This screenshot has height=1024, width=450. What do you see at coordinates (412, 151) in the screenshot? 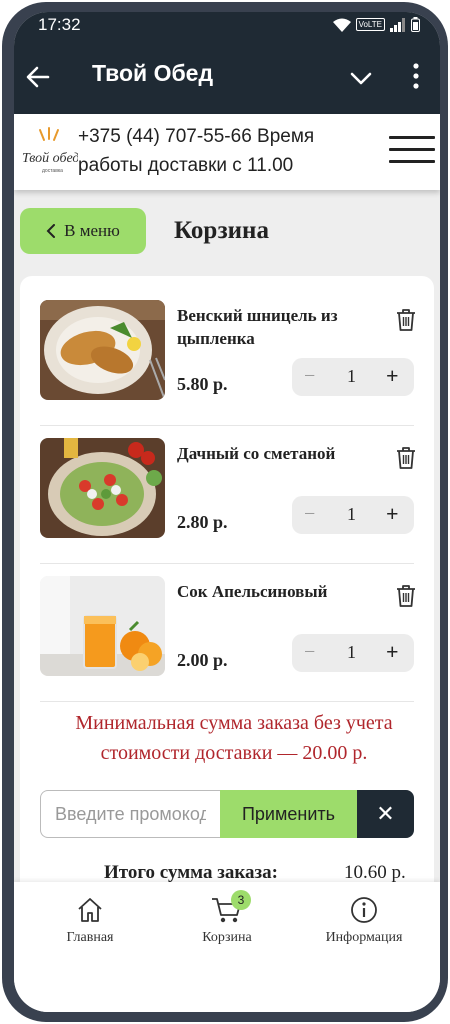
I see `hamburger-menu-icon` at bounding box center [412, 151].